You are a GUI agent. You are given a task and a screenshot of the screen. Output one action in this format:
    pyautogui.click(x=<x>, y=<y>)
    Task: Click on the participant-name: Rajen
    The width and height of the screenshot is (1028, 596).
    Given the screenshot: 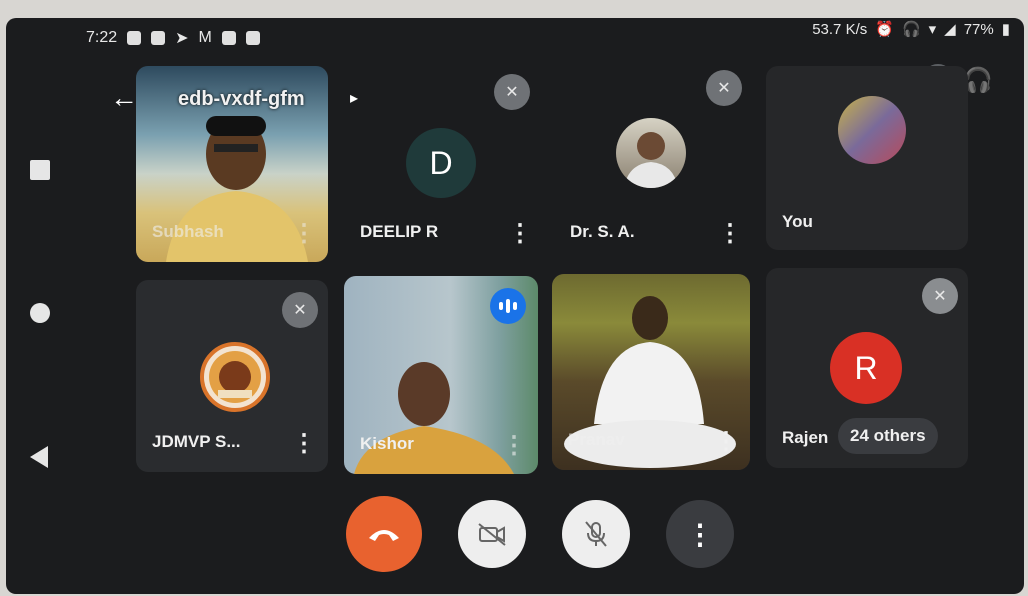 What is the action you would take?
    pyautogui.click(x=805, y=437)
    